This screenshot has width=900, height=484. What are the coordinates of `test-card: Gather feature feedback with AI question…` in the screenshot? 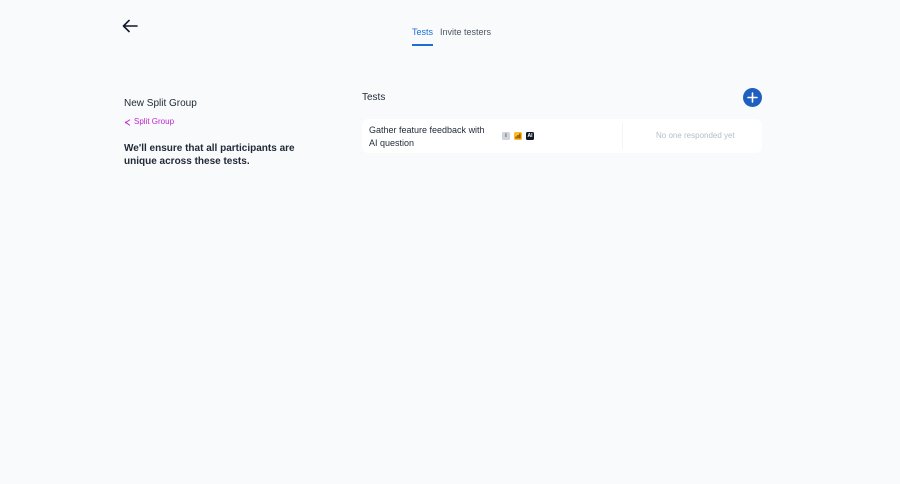 It's located at (562, 136).